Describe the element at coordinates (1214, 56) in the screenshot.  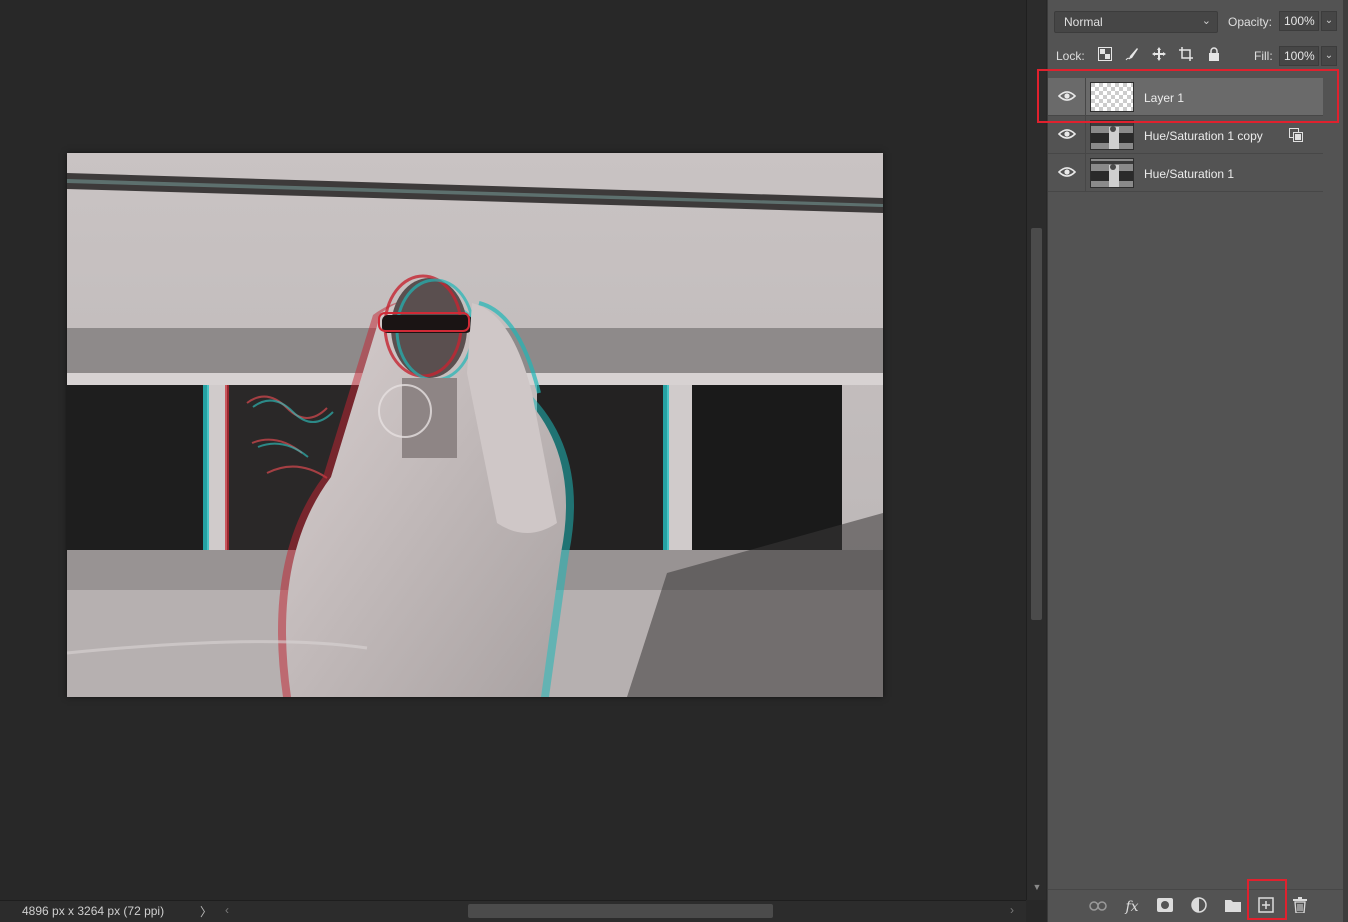
I see `lock-all-icon` at that location.